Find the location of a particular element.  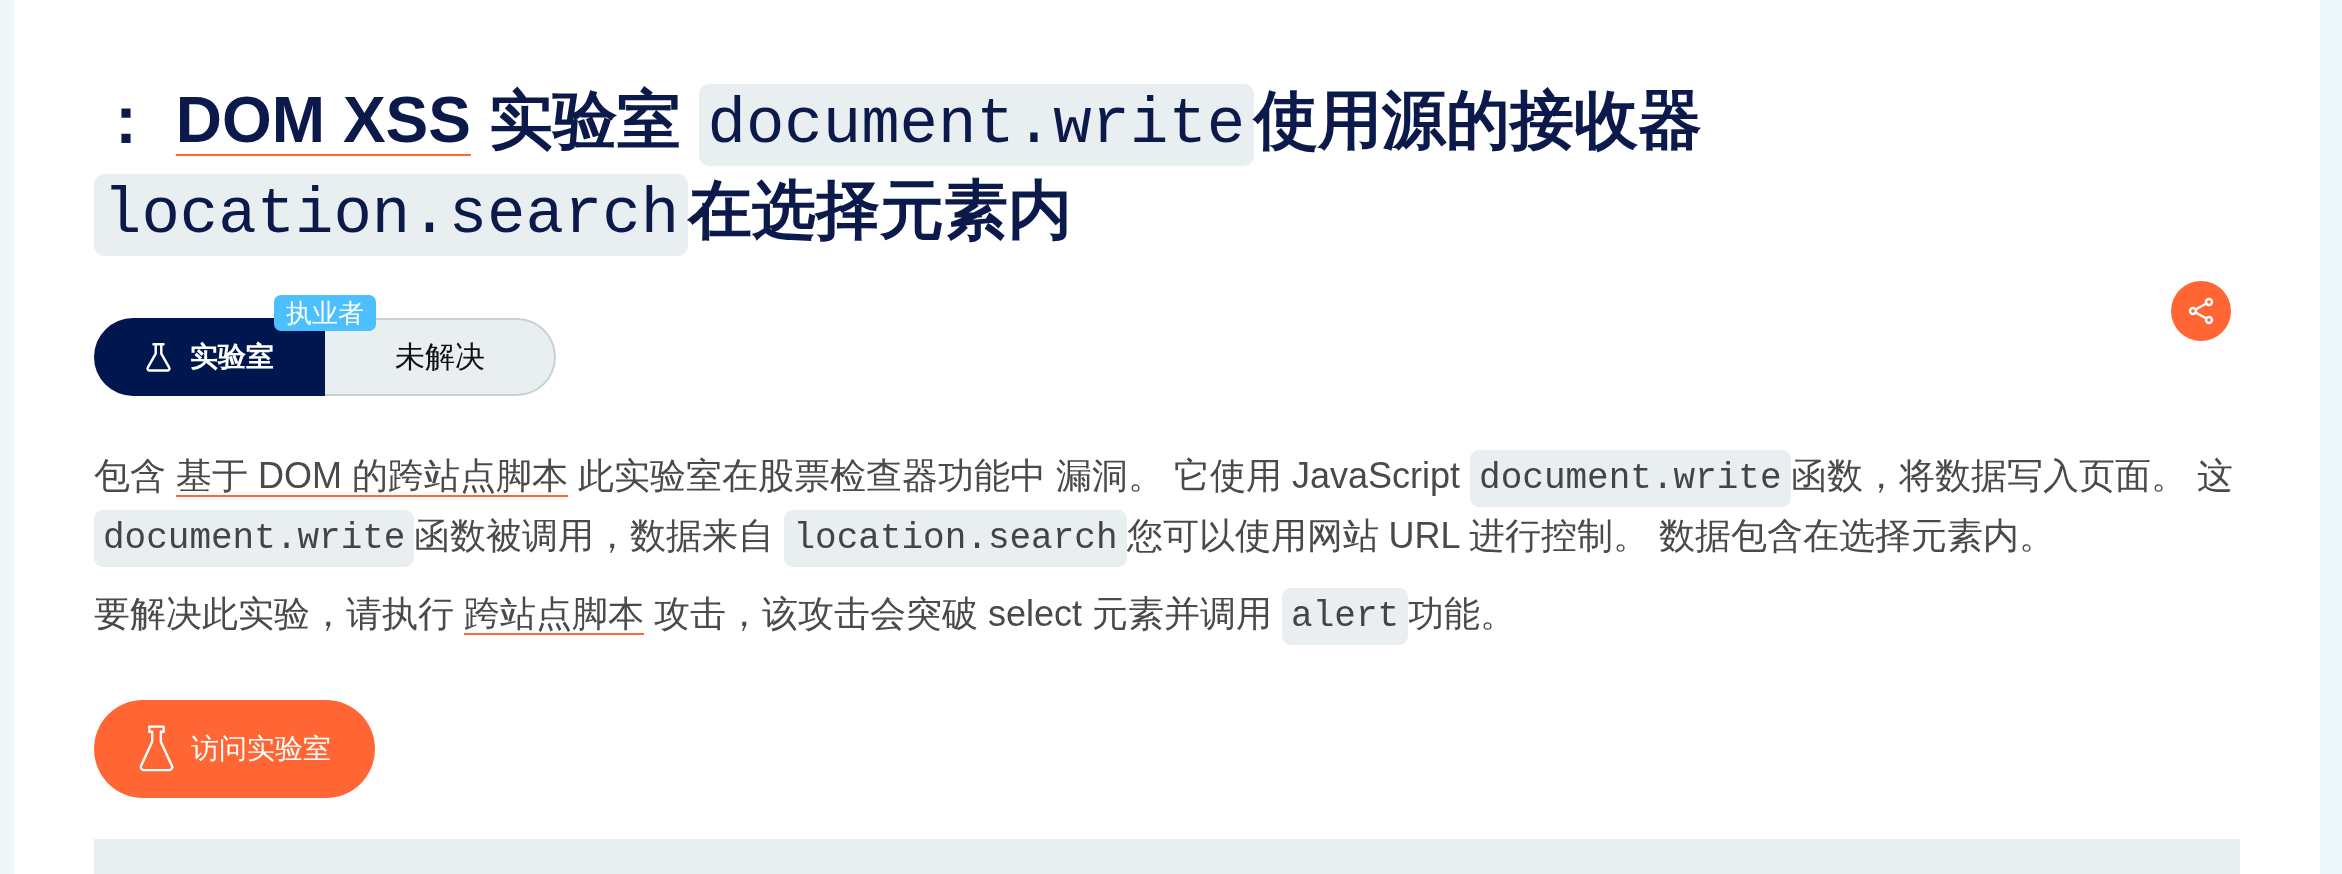

text-link: 跨站点脚本 is located at coordinates (554, 613).